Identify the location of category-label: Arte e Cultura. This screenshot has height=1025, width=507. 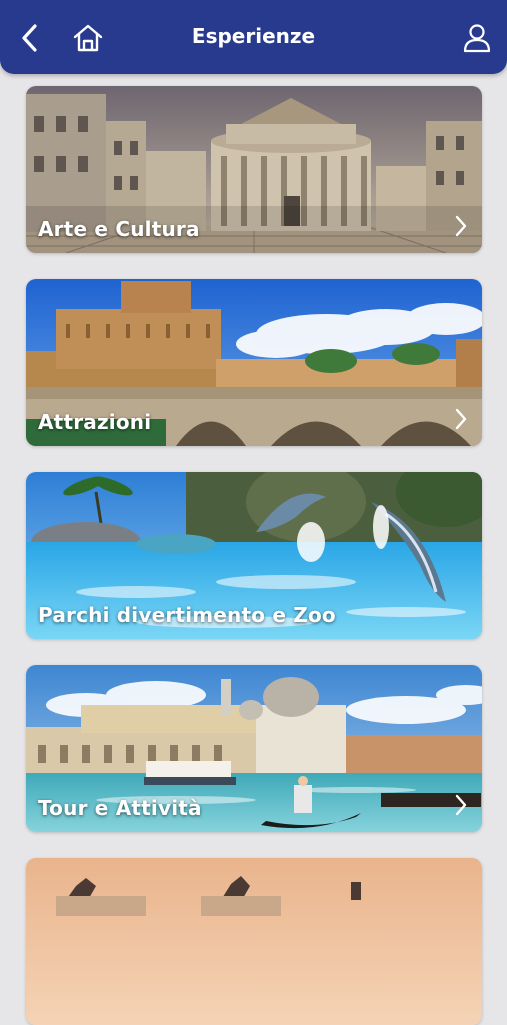
(119, 229).